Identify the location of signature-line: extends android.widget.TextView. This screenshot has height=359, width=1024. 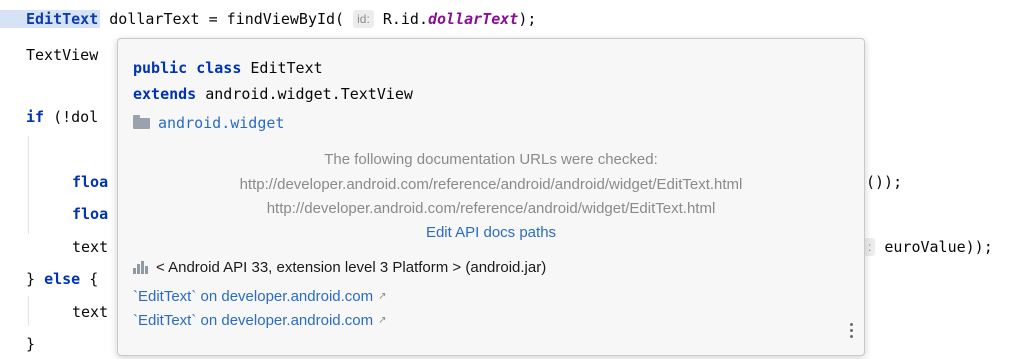
(273, 94).